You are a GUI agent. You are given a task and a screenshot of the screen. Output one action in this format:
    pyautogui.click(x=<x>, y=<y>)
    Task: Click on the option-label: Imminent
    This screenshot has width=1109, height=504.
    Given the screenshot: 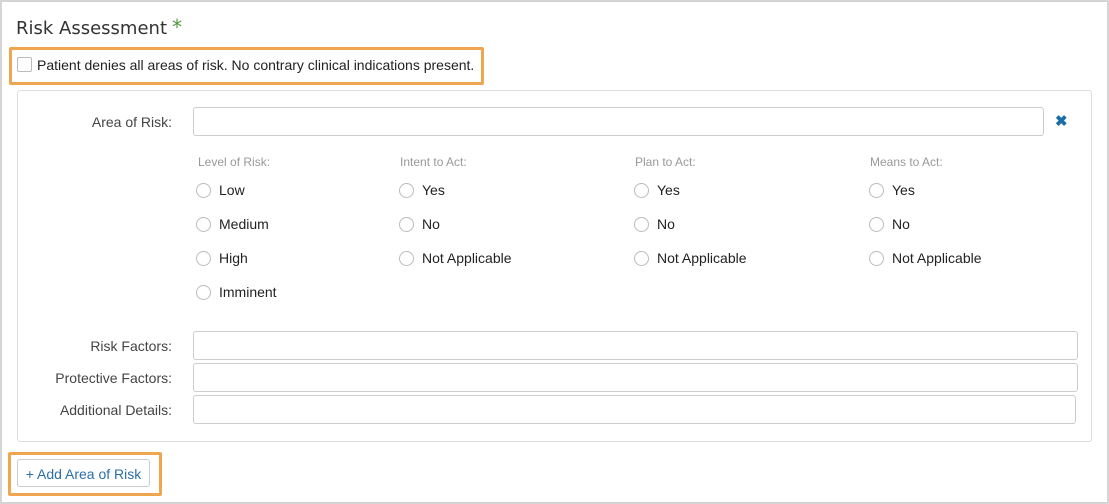 What is the action you would take?
    pyautogui.click(x=248, y=292)
    